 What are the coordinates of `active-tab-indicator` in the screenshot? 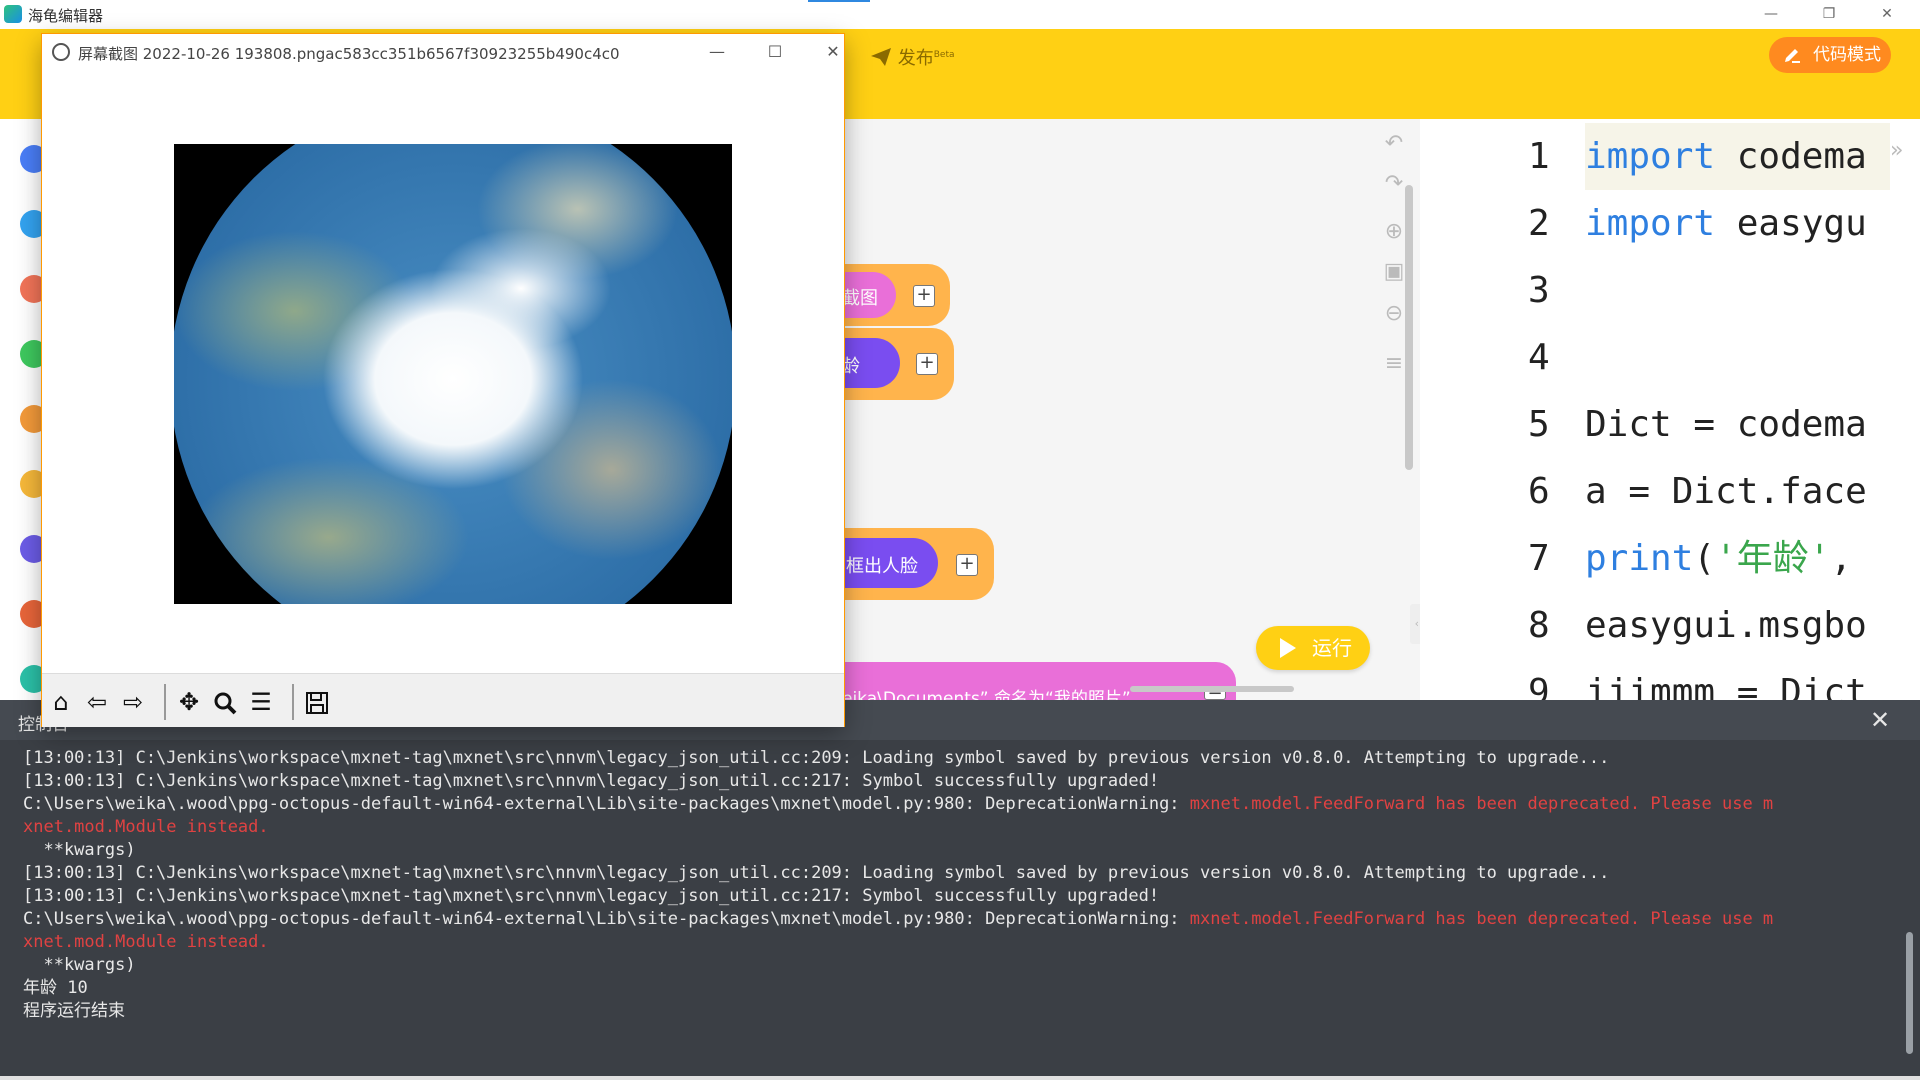 It's located at (839, 1).